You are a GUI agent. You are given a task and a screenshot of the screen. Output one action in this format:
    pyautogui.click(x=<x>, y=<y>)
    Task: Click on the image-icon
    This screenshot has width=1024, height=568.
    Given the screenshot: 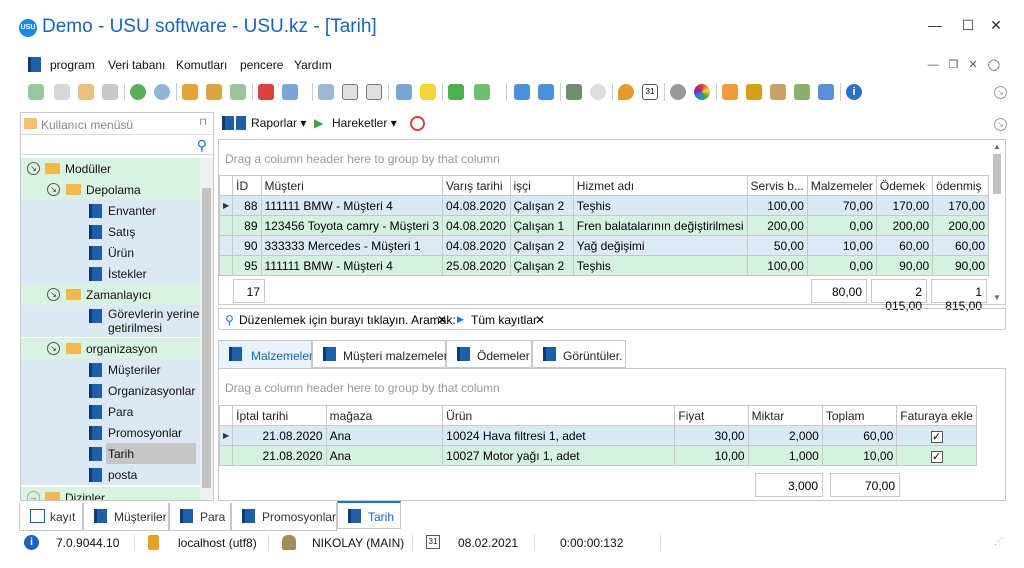 What is the action you would take?
    pyautogui.click(x=290, y=92)
    